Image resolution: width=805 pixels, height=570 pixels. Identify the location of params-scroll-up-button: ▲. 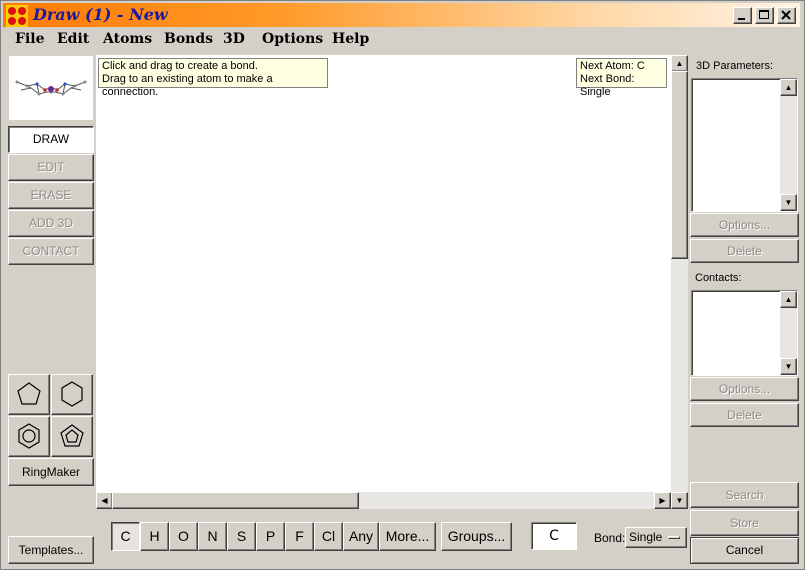
(788, 87).